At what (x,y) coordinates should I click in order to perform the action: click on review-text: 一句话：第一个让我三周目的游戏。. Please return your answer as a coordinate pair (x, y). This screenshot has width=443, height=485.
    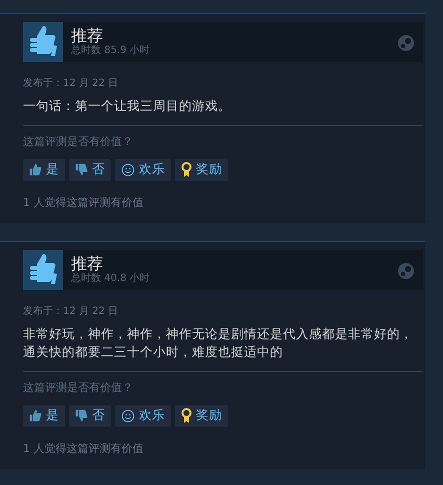
    Looking at the image, I should click on (127, 106).